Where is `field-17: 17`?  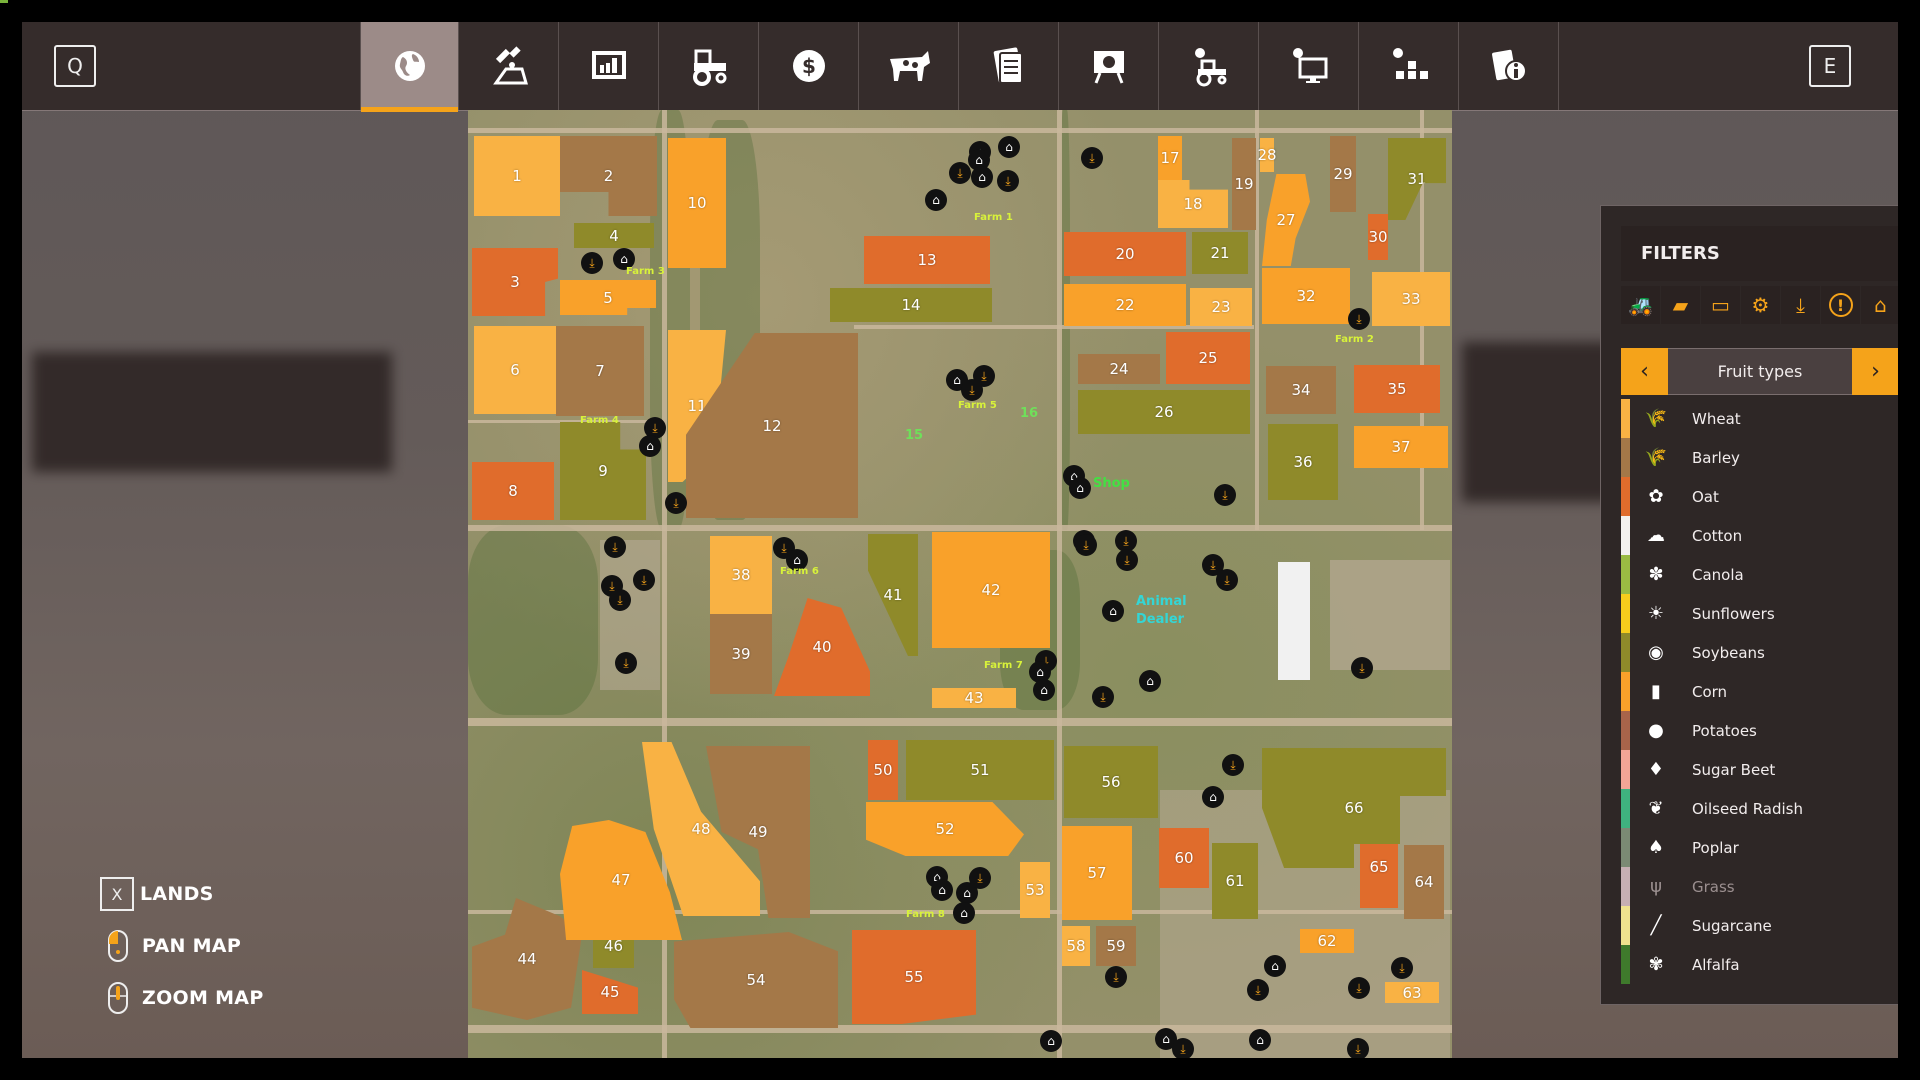 field-17: 17 is located at coordinates (1170, 158).